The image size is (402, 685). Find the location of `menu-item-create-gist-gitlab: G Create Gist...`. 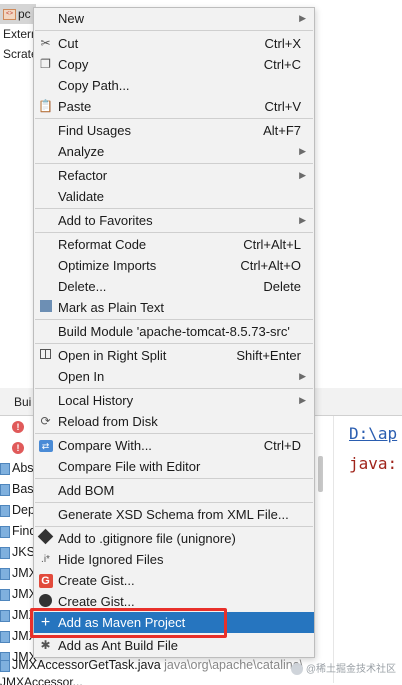

menu-item-create-gist-gitlab: G Create Gist... is located at coordinates (174, 580).